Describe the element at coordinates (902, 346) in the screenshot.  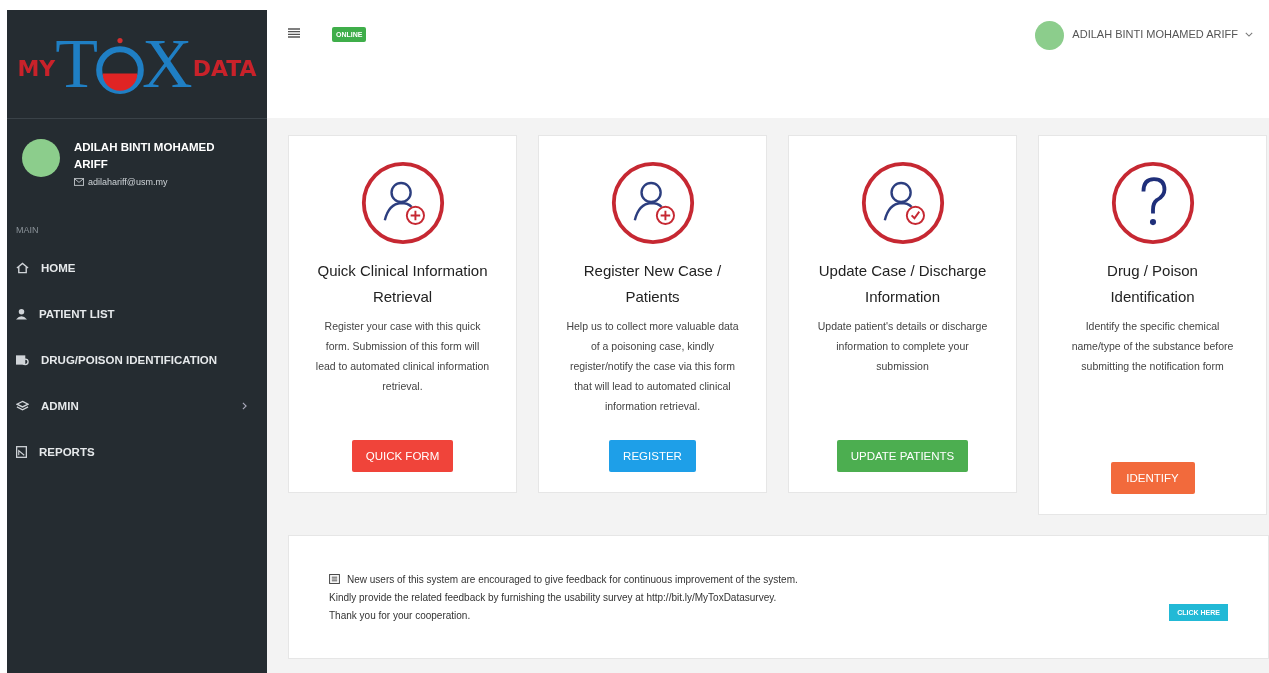
I see `card-description: Update patient's details or discharge information to complete your submission` at that location.